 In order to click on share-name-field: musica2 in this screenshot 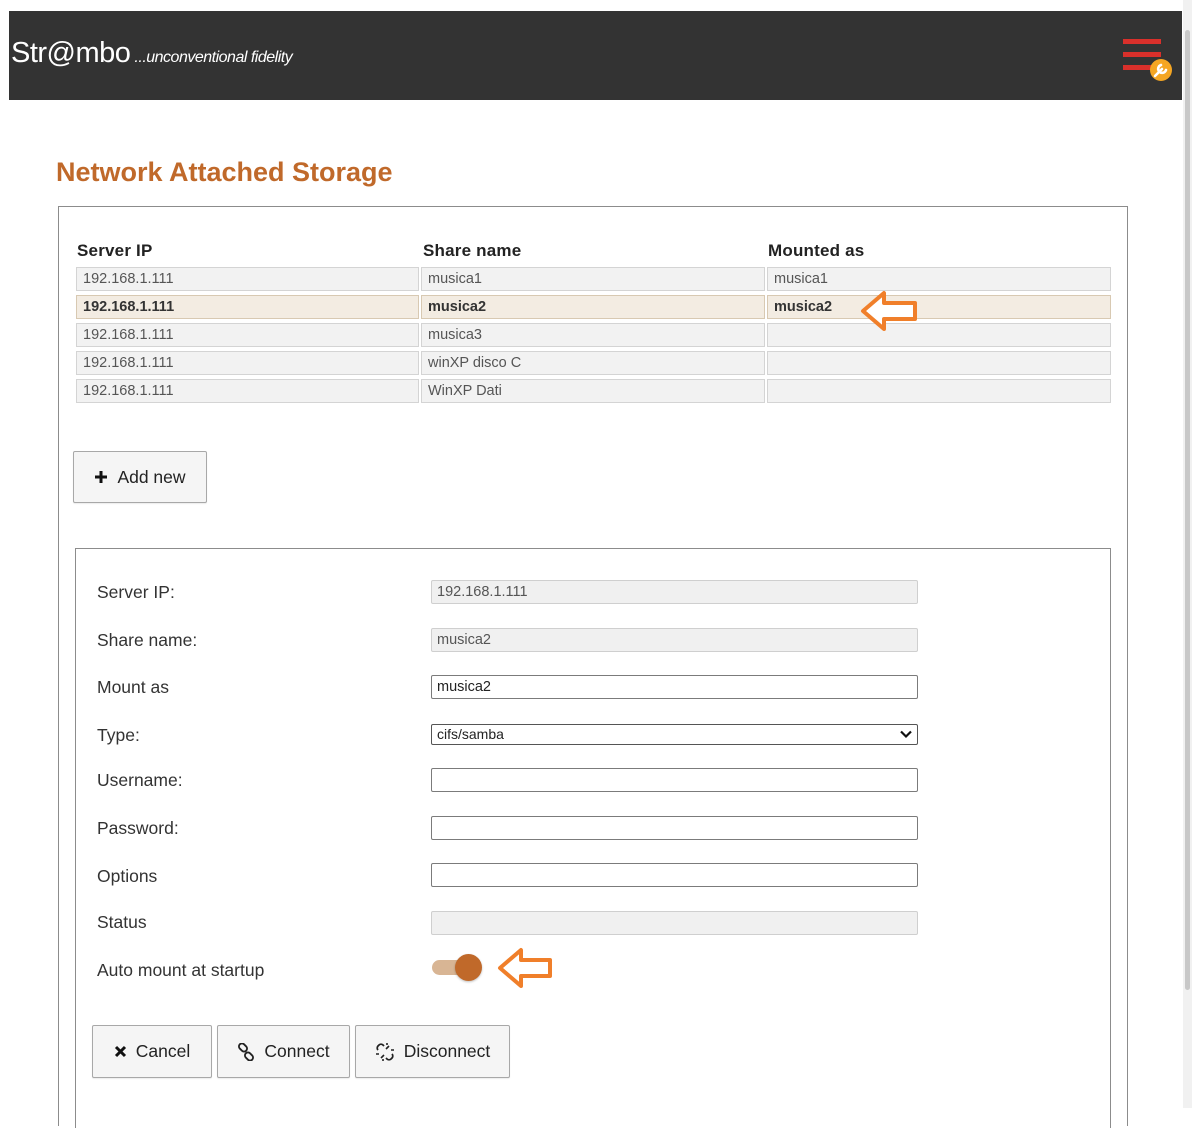, I will do `click(674, 640)`.